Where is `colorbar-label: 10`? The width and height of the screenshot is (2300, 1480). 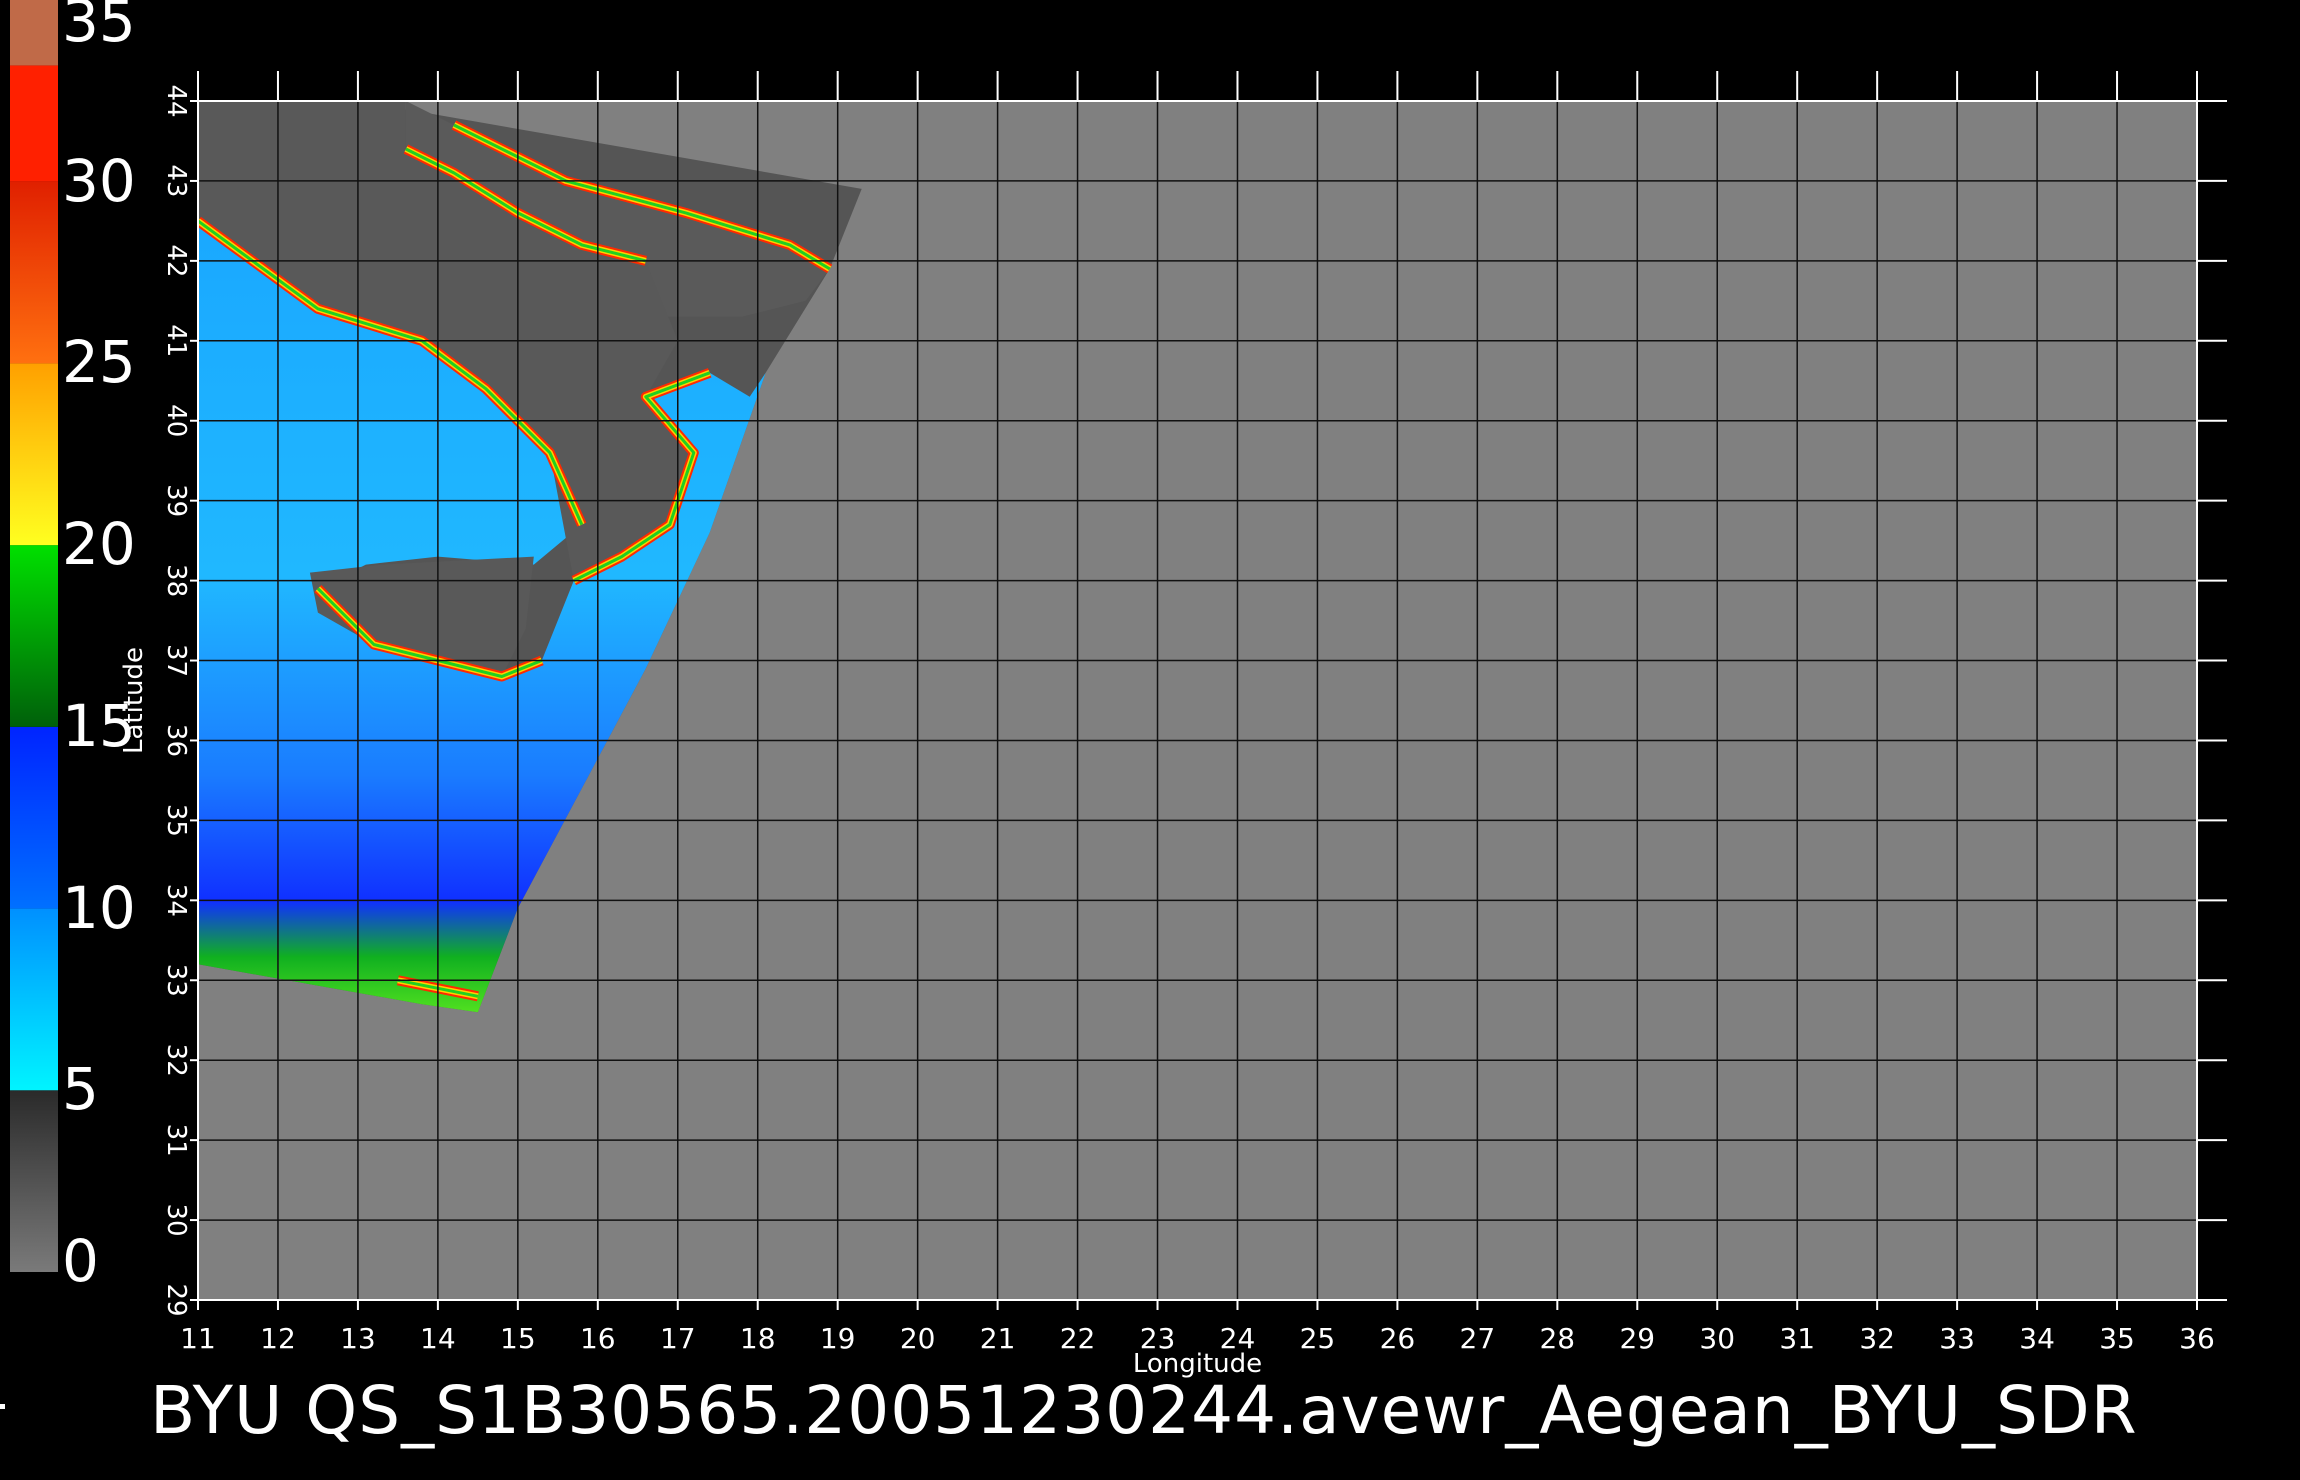 colorbar-label: 10 is located at coordinates (99, 907).